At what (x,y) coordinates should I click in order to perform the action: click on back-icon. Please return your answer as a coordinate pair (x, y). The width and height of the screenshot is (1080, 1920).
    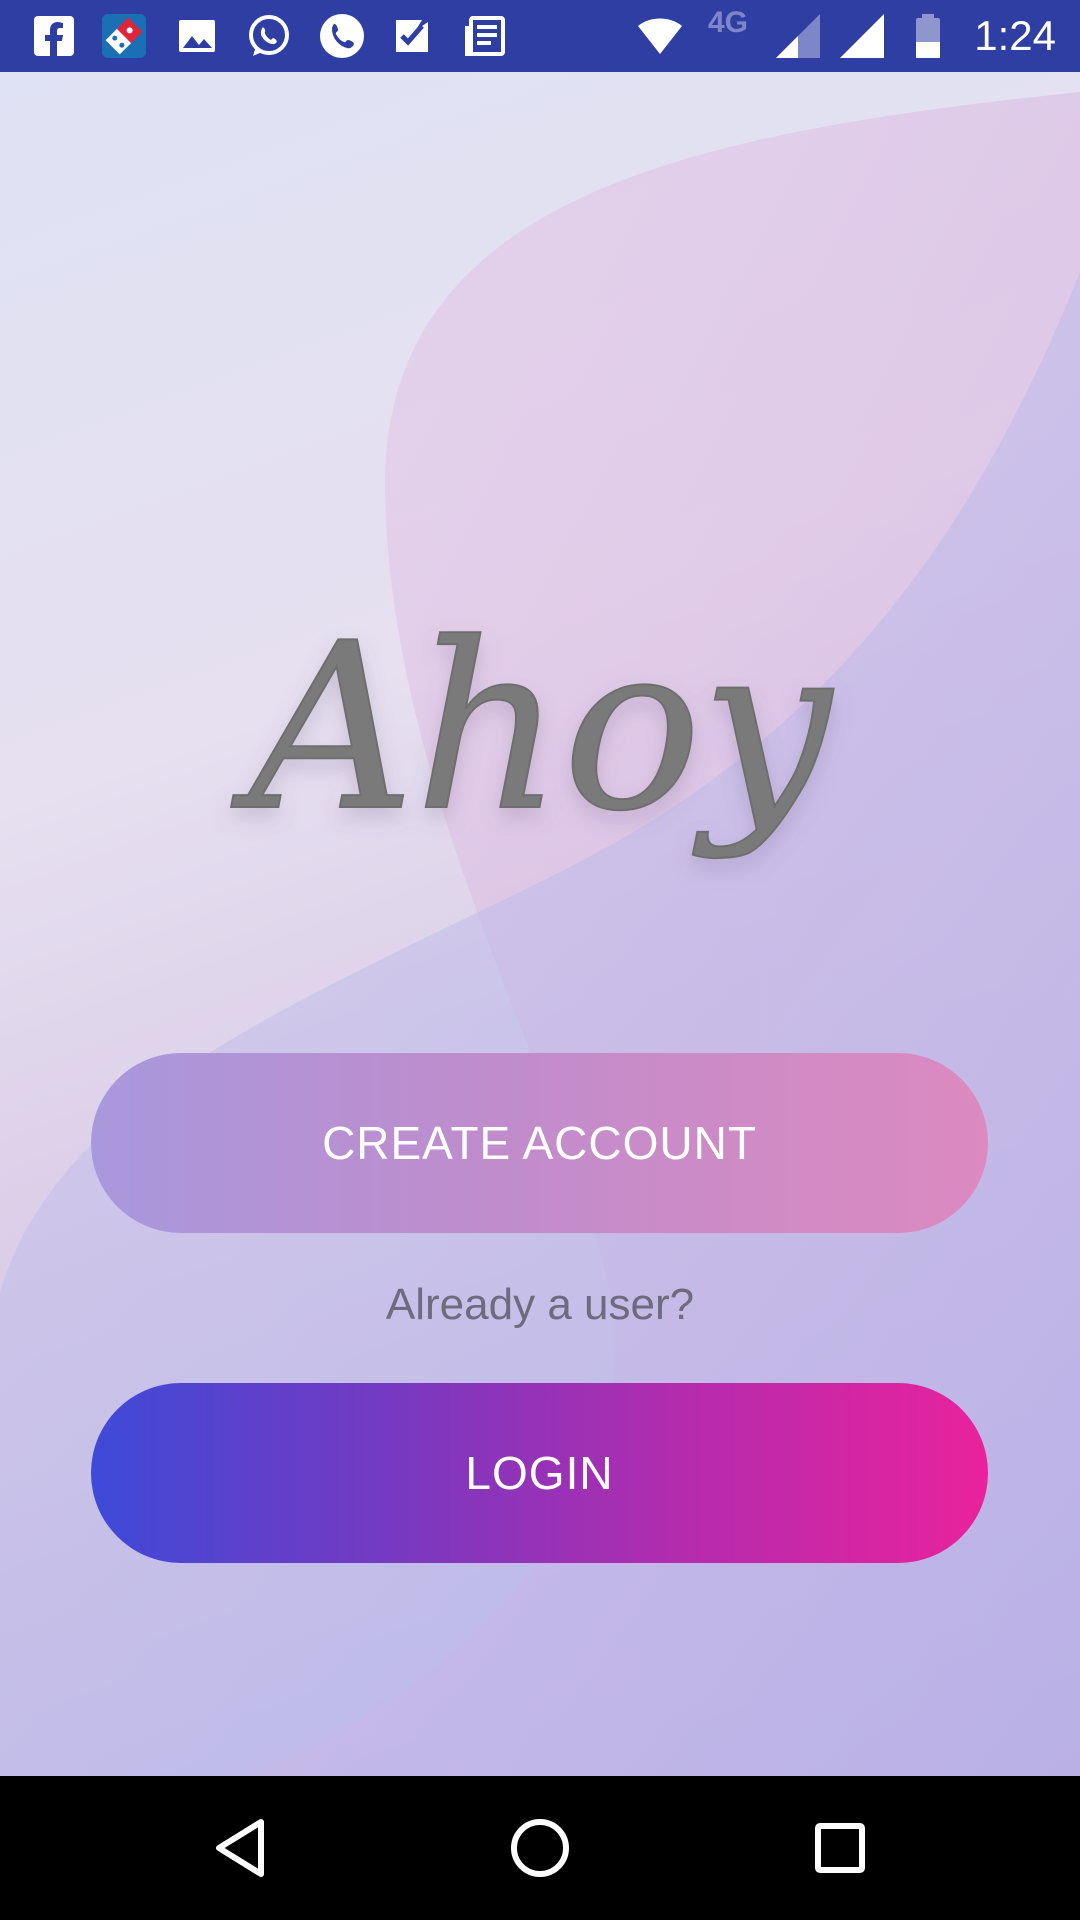
    Looking at the image, I should click on (241, 1848).